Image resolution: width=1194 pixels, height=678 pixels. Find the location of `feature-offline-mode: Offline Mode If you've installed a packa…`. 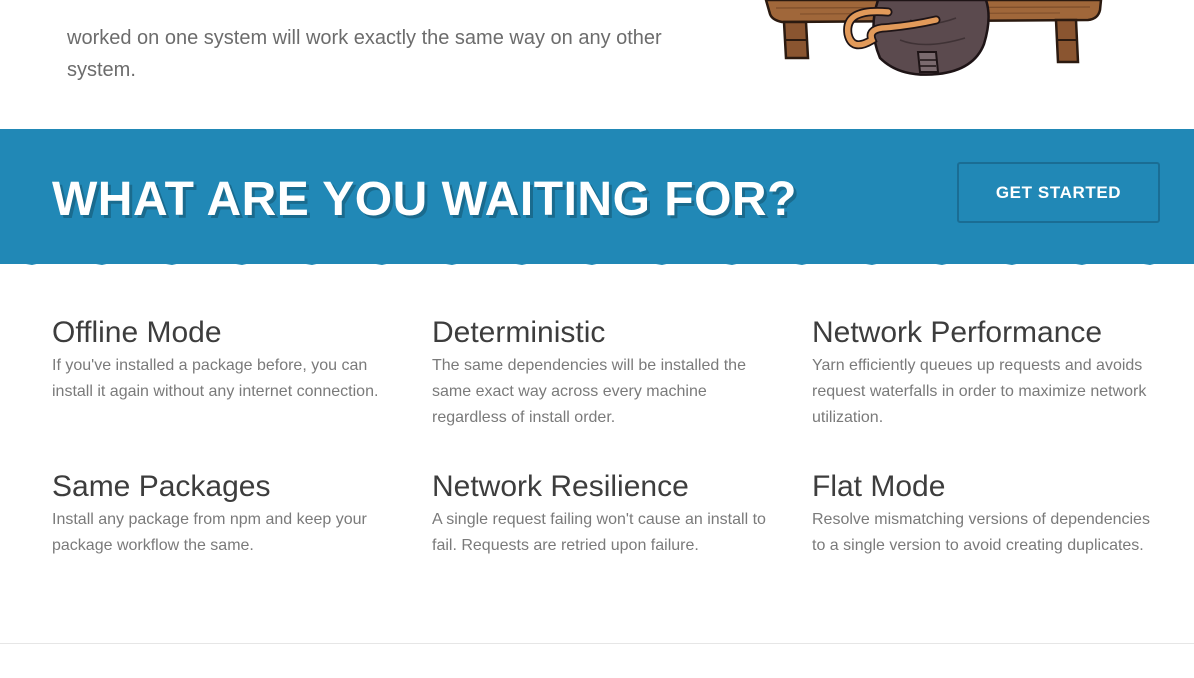

feature-offline-mode: Offline Mode If you've installed a packa… is located at coordinates (228, 360).